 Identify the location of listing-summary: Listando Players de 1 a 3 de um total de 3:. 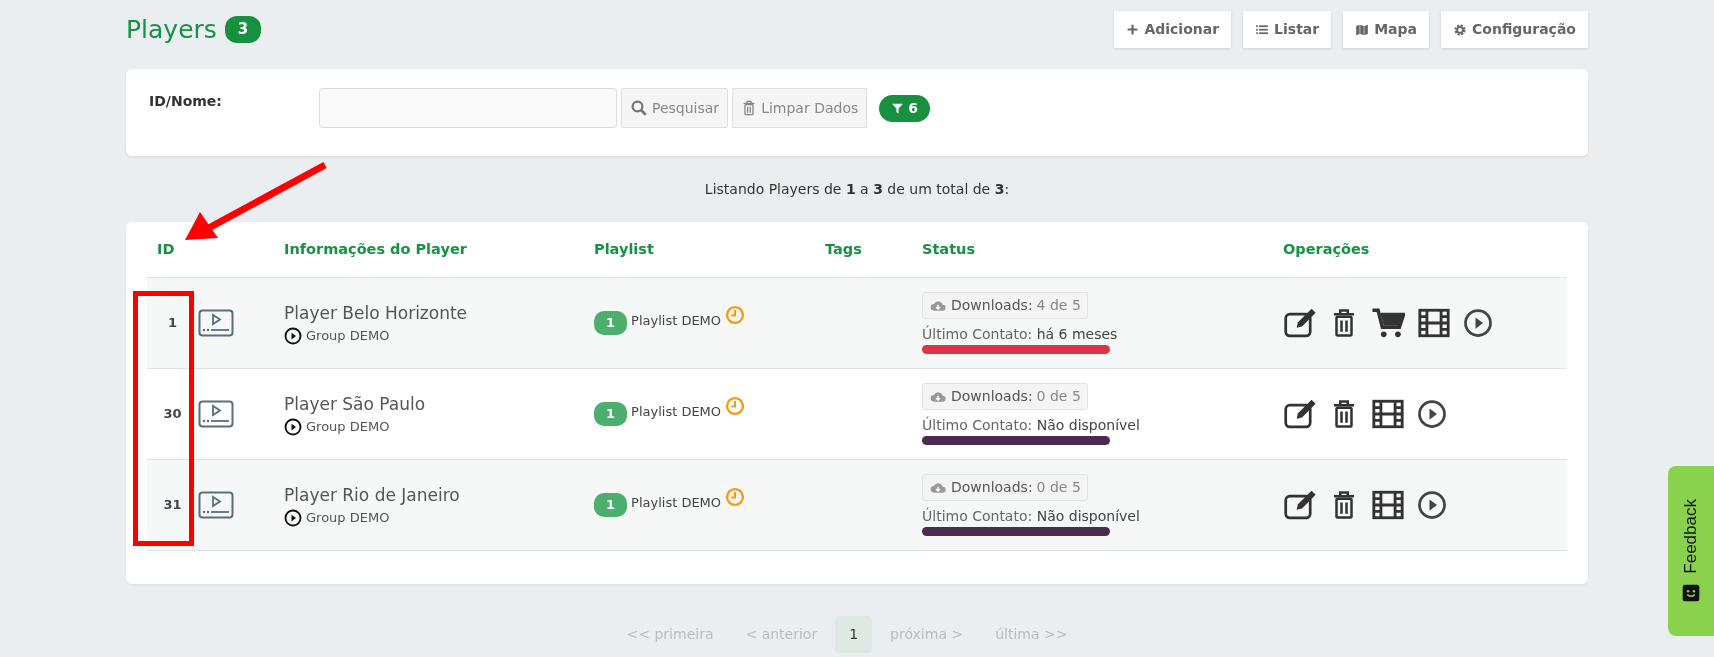
(857, 189).